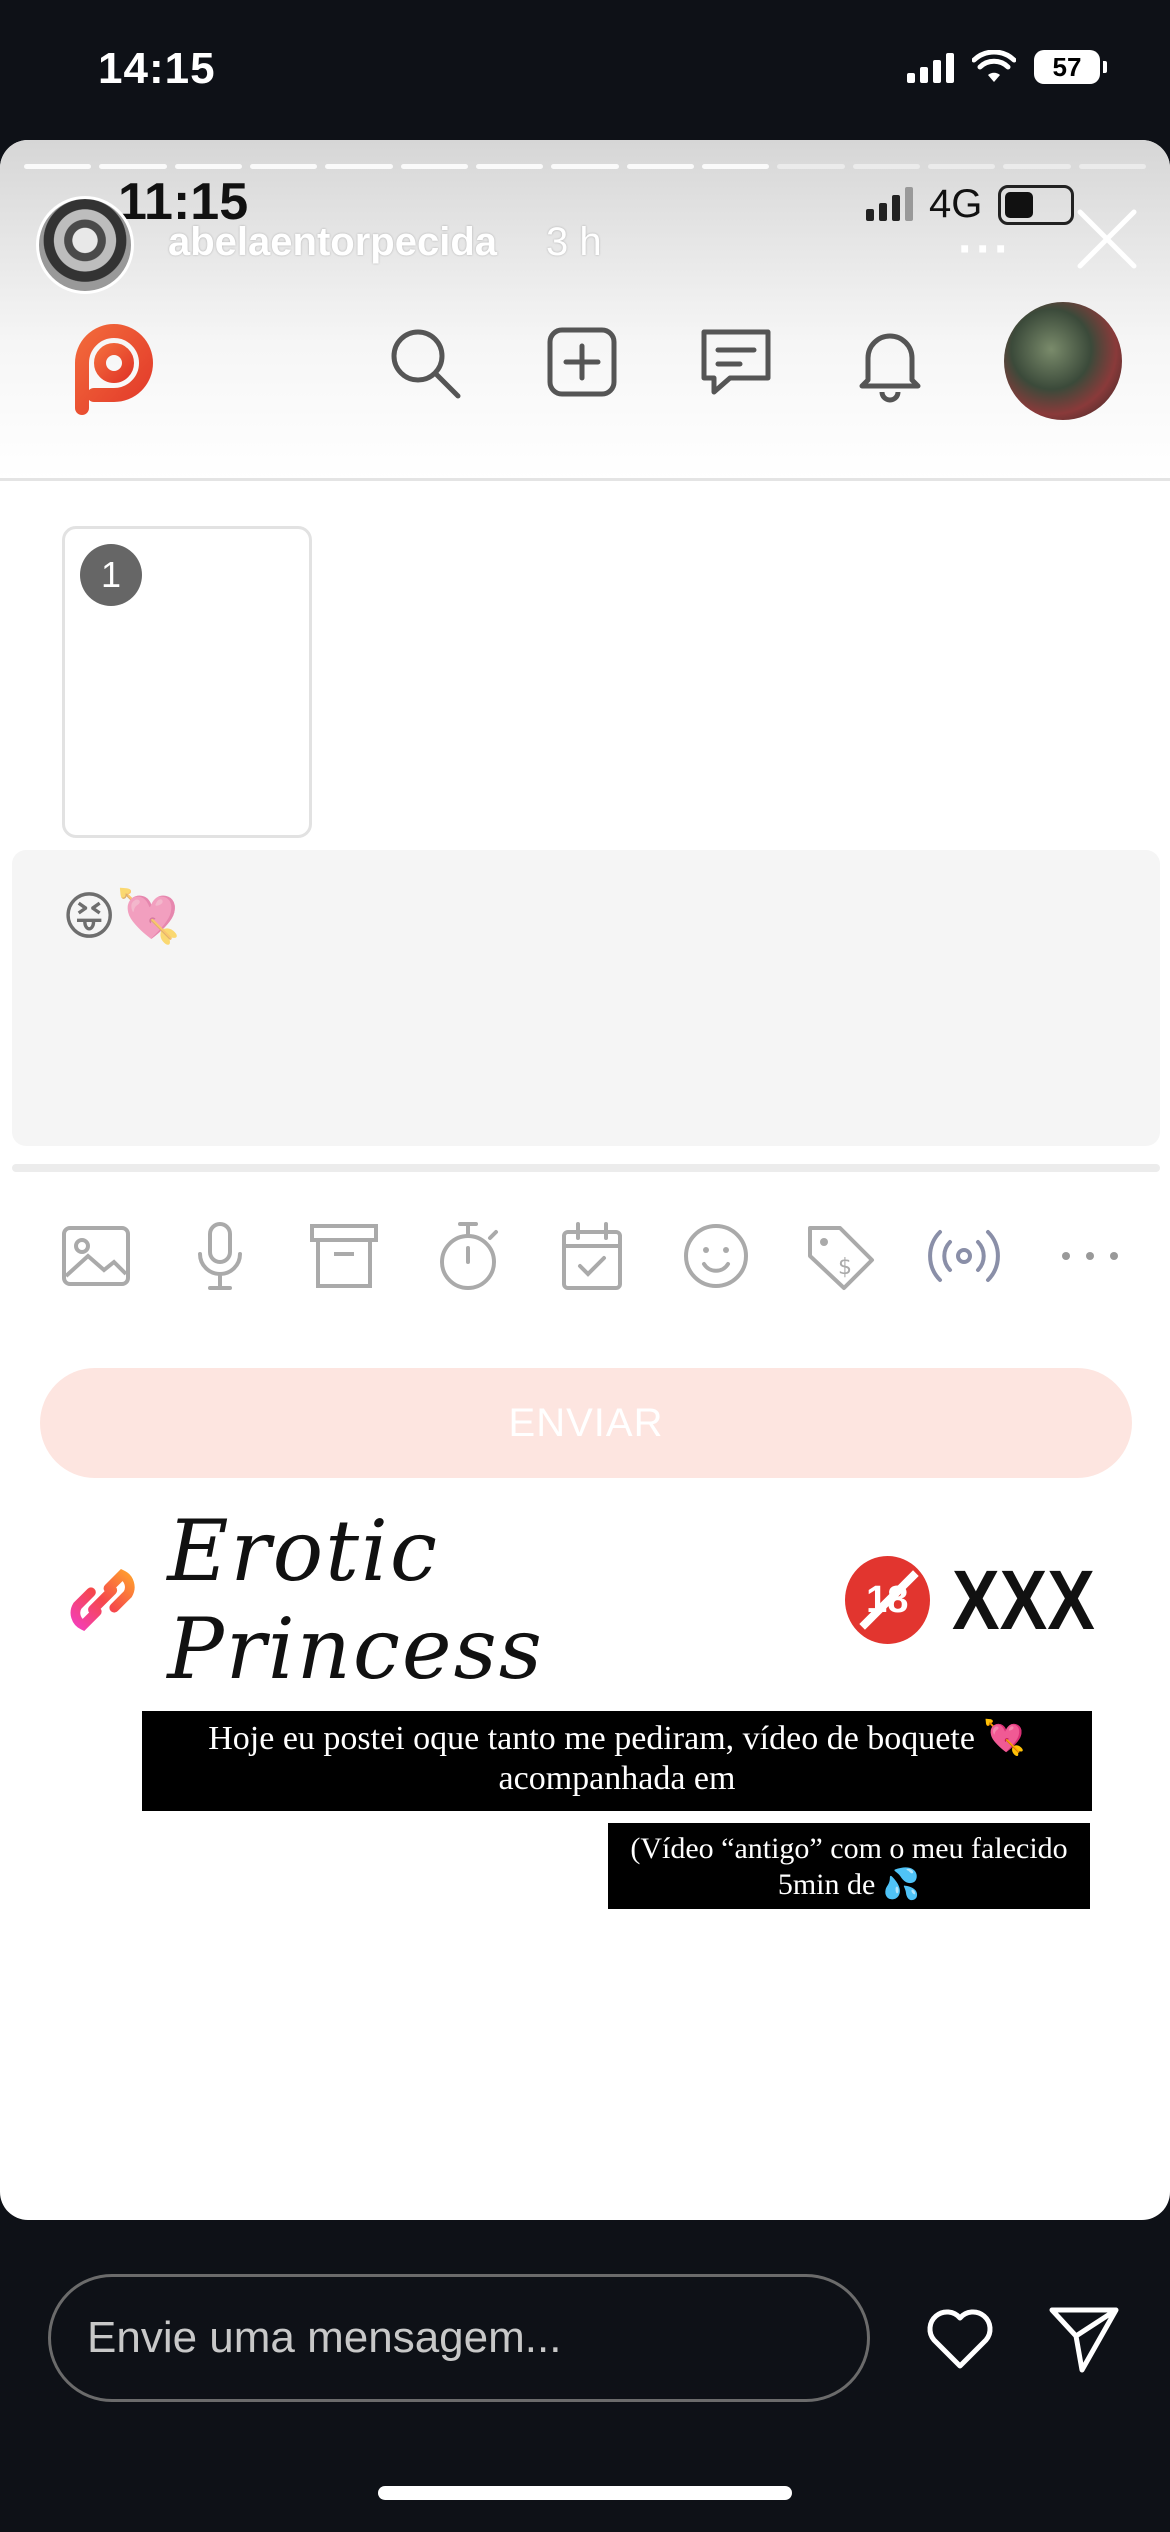 The width and height of the screenshot is (1170, 2532). I want to click on link-icon, so click(102, 1600).